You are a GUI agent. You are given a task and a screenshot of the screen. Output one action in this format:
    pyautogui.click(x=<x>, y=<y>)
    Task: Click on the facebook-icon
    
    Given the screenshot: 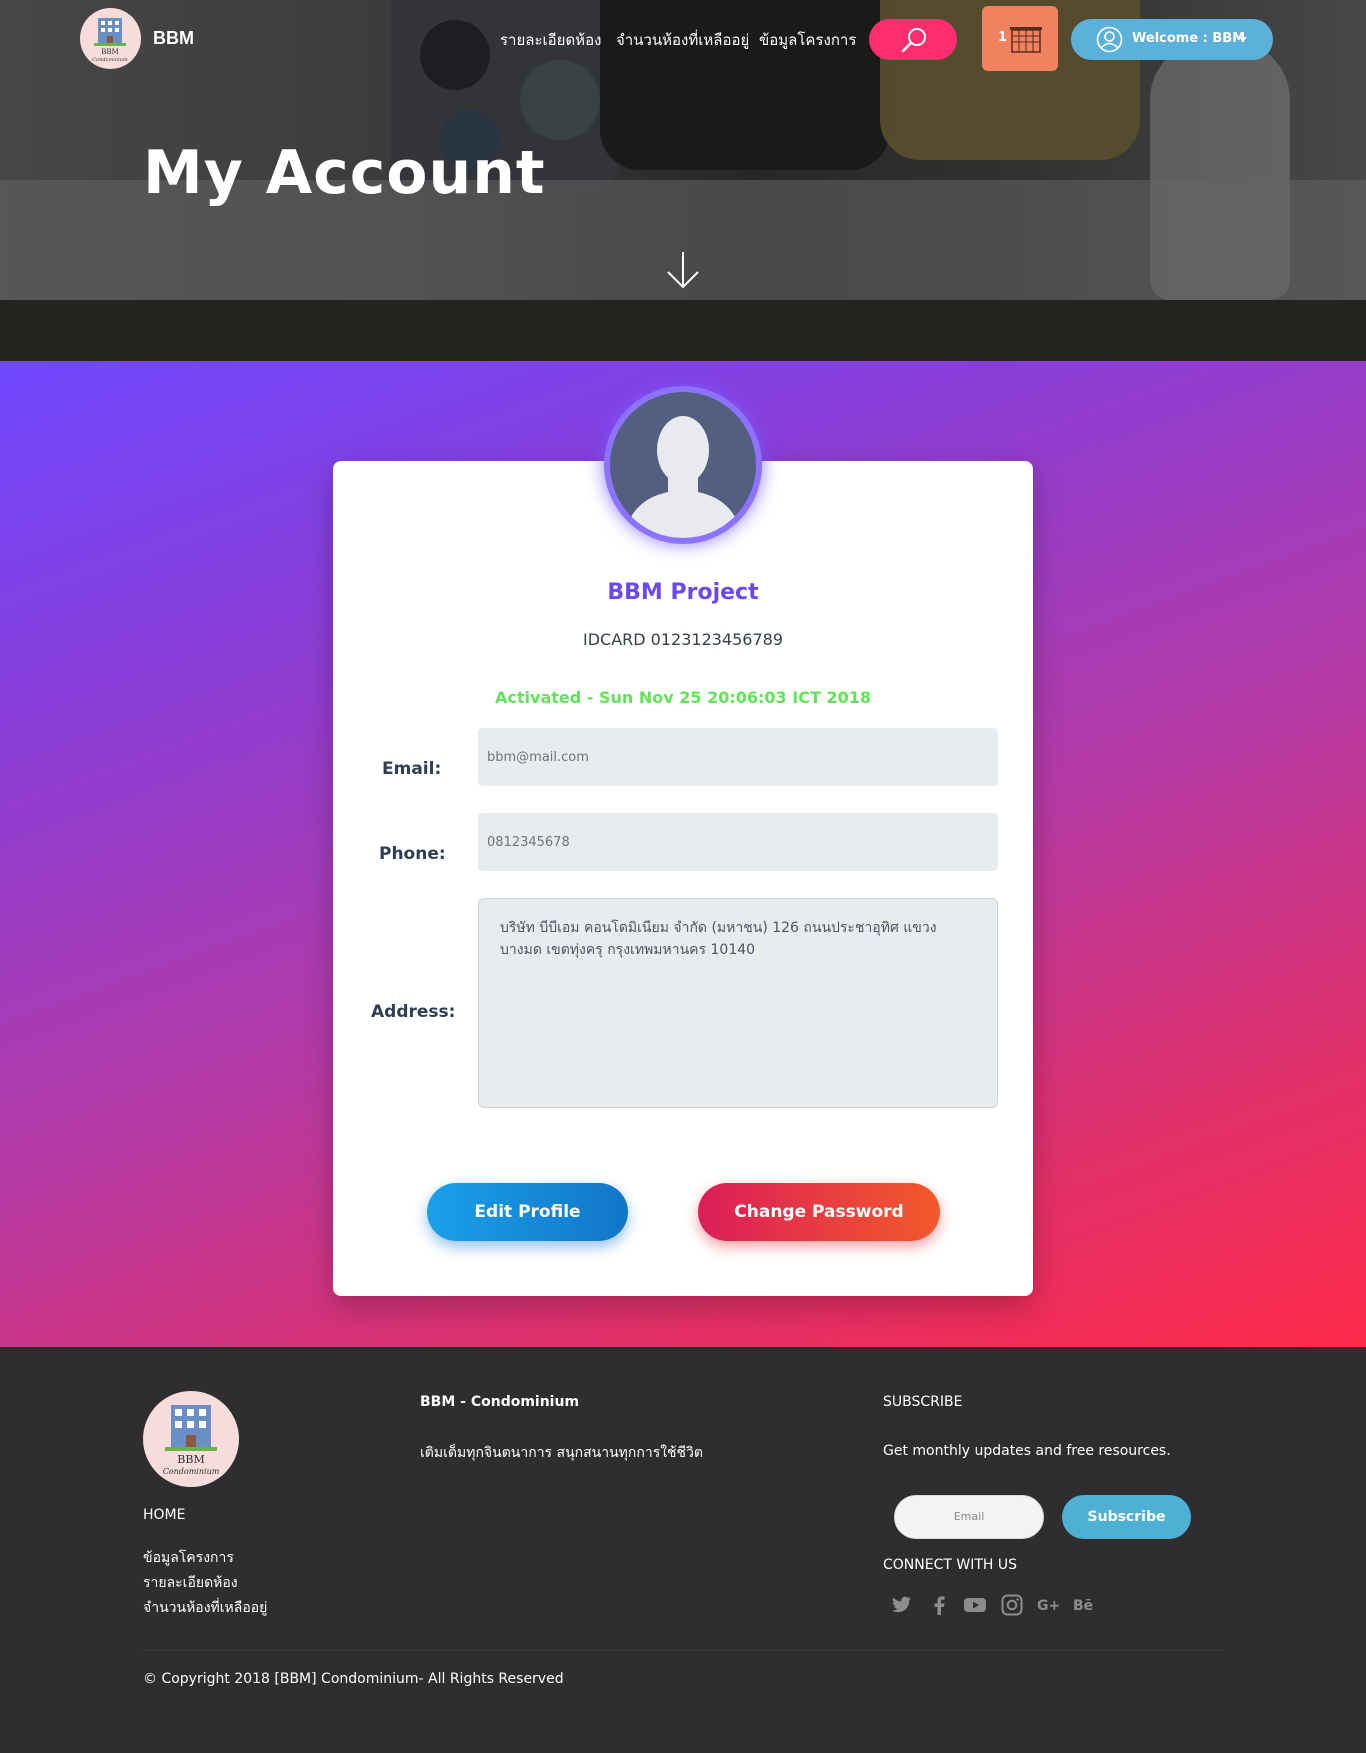 What is the action you would take?
    pyautogui.click(x=939, y=1605)
    